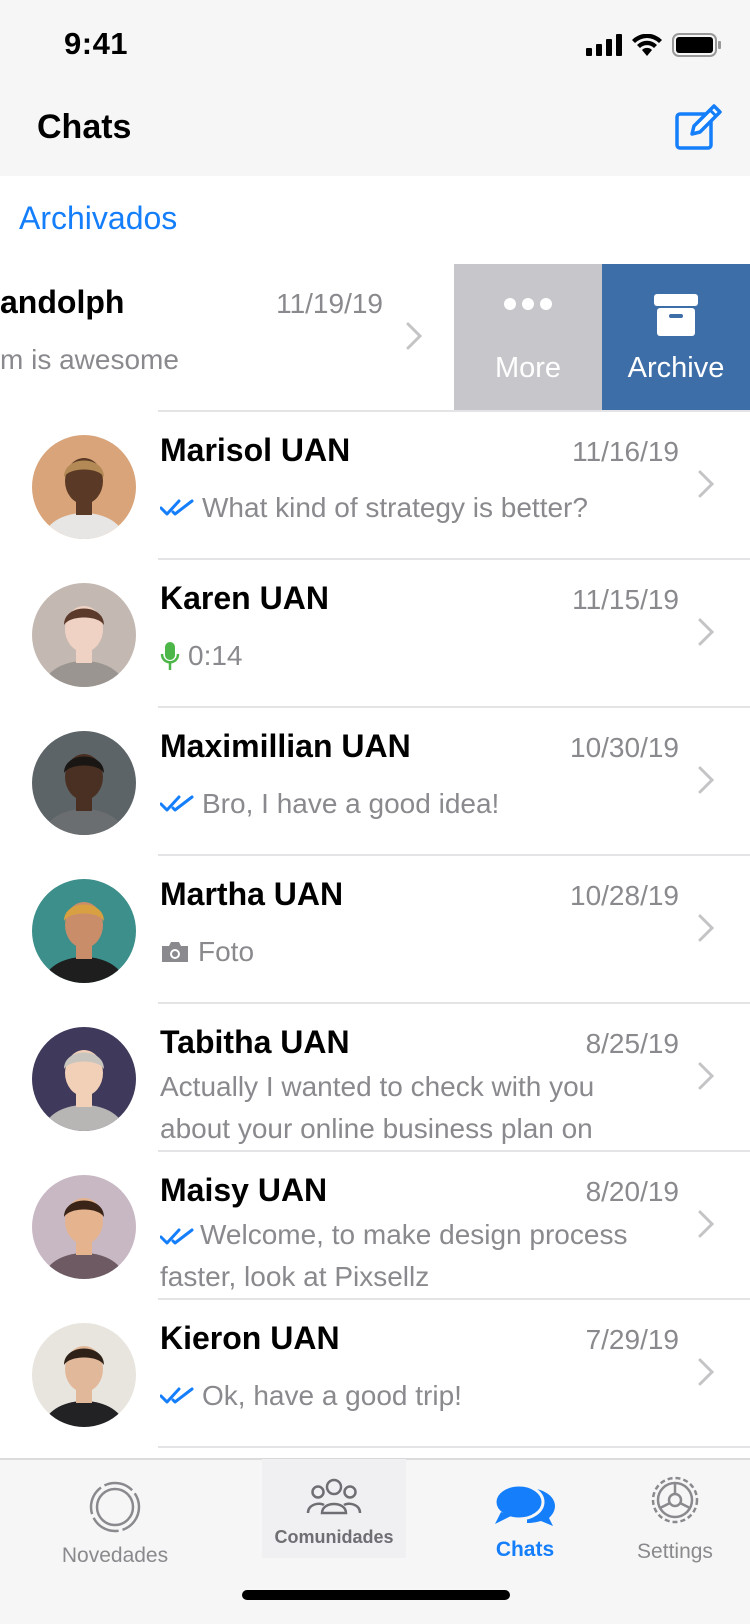 The height and width of the screenshot is (1624, 750). What do you see at coordinates (62, 302) in the screenshot?
I see `chat-name: andolph` at bounding box center [62, 302].